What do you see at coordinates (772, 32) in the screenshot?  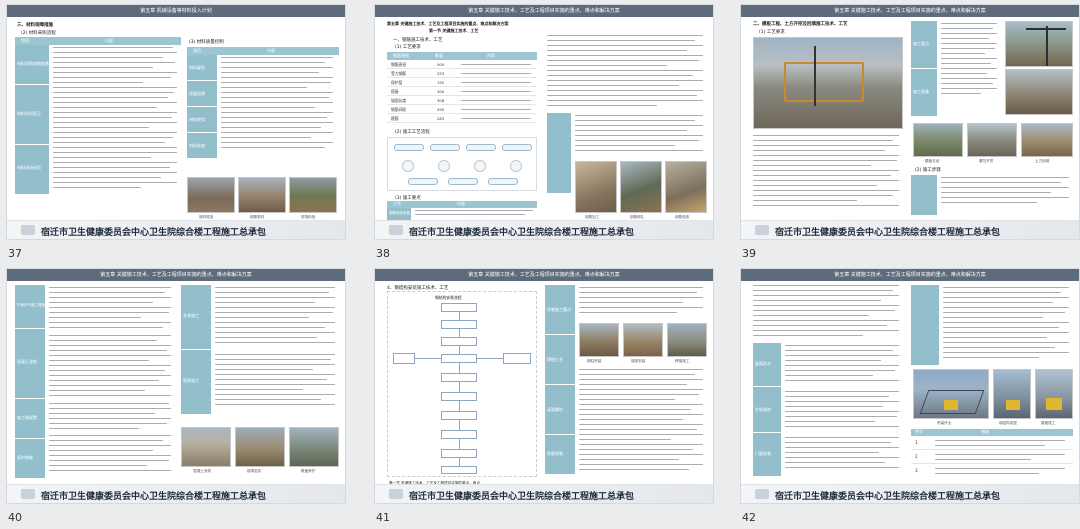 I see `sub-title: (1) 工艺要求` at bounding box center [772, 32].